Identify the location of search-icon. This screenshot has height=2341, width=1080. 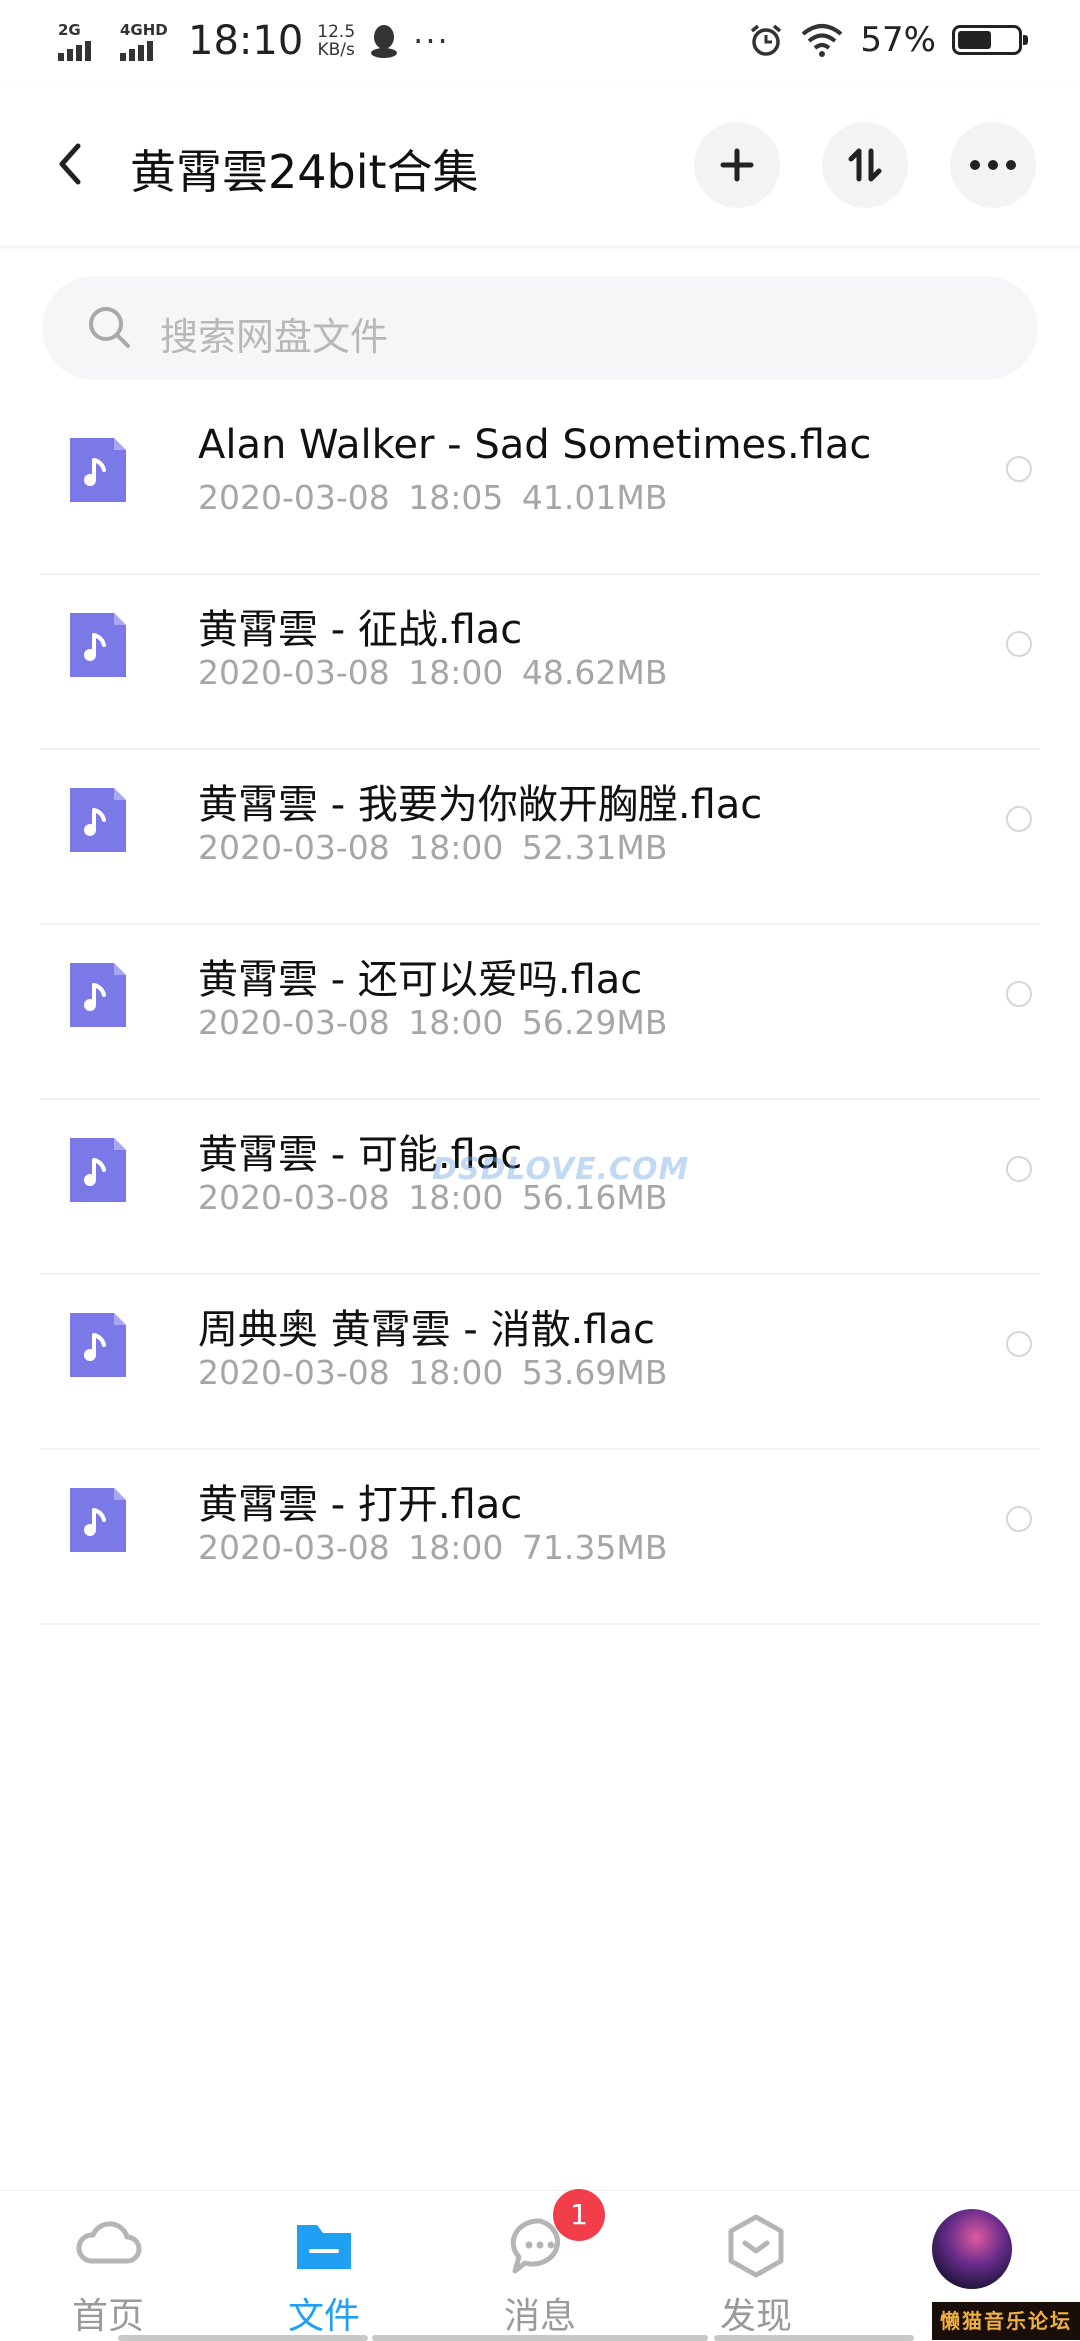
(109, 327).